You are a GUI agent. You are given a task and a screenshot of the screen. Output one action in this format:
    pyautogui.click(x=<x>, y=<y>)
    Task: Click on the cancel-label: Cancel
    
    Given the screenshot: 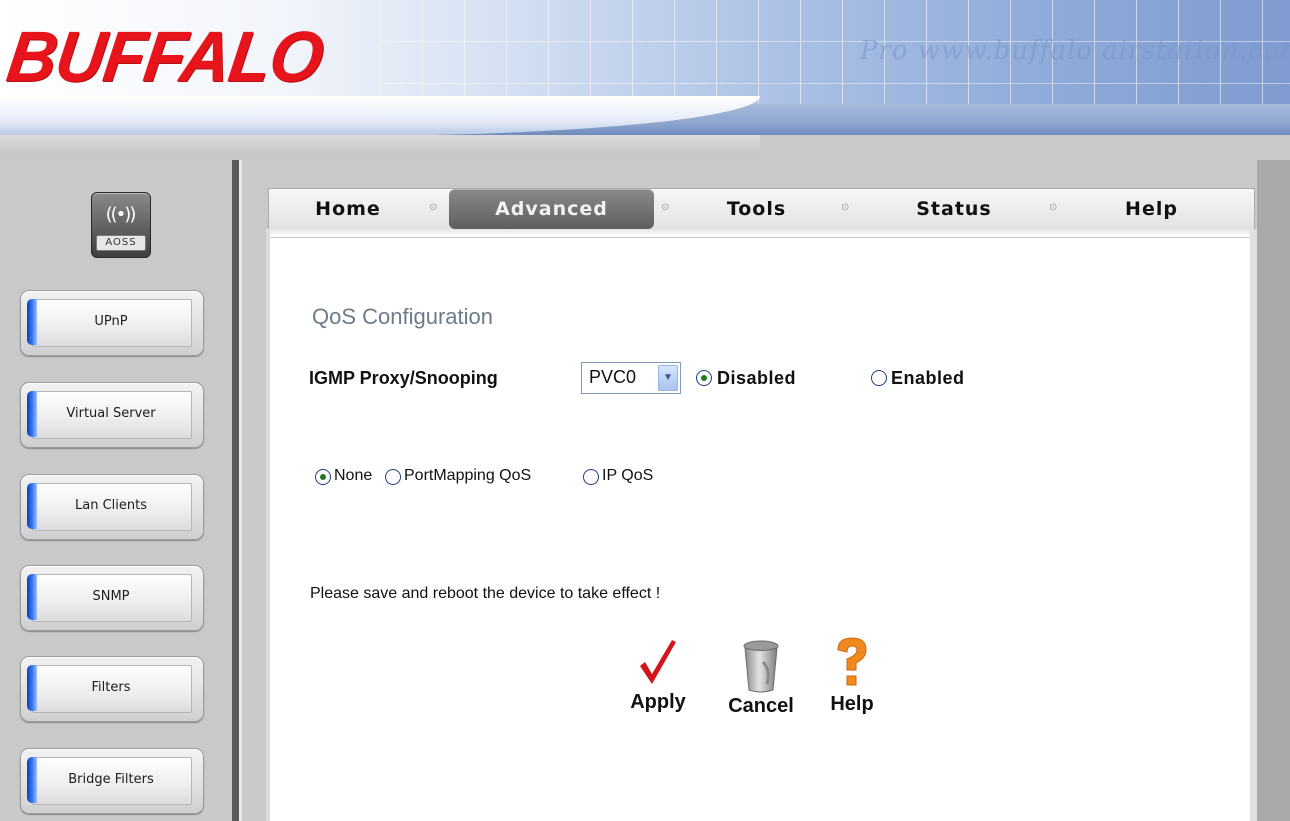 What is the action you would take?
    pyautogui.click(x=761, y=706)
    